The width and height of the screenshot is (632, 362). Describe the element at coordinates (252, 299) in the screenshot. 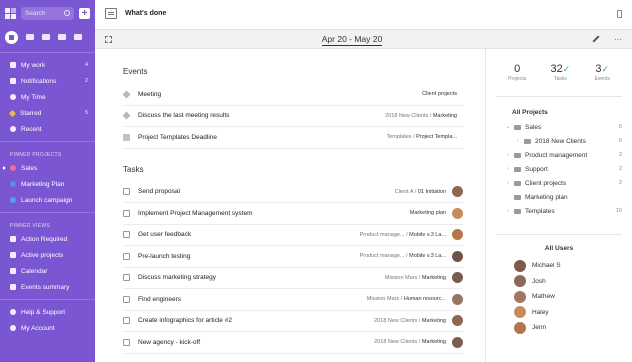

I see `task-title: Find engineers` at that location.